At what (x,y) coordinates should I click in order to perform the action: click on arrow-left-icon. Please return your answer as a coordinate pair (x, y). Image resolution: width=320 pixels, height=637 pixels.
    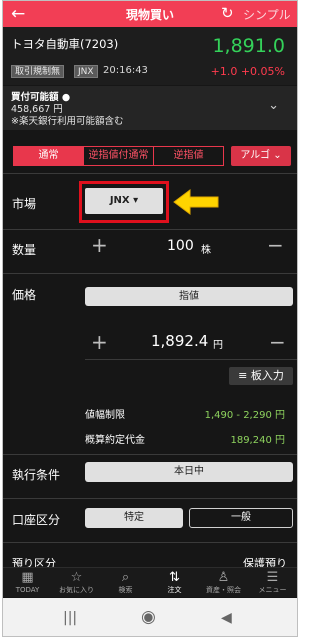
    Looking at the image, I should click on (196, 202).